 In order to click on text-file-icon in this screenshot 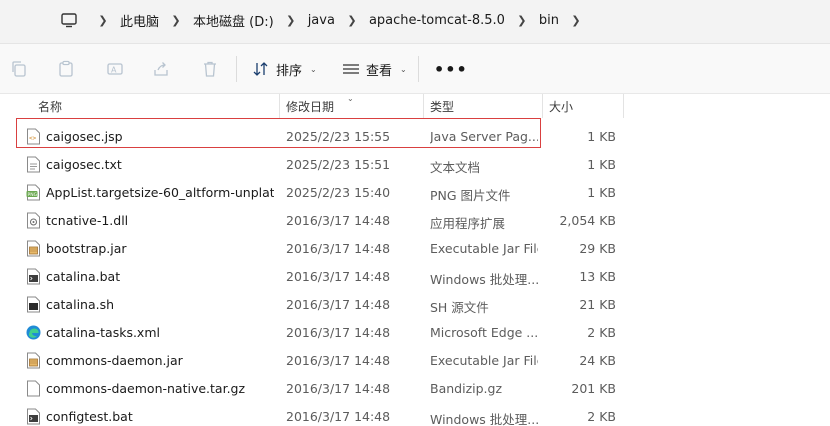, I will do `click(33, 164)`.